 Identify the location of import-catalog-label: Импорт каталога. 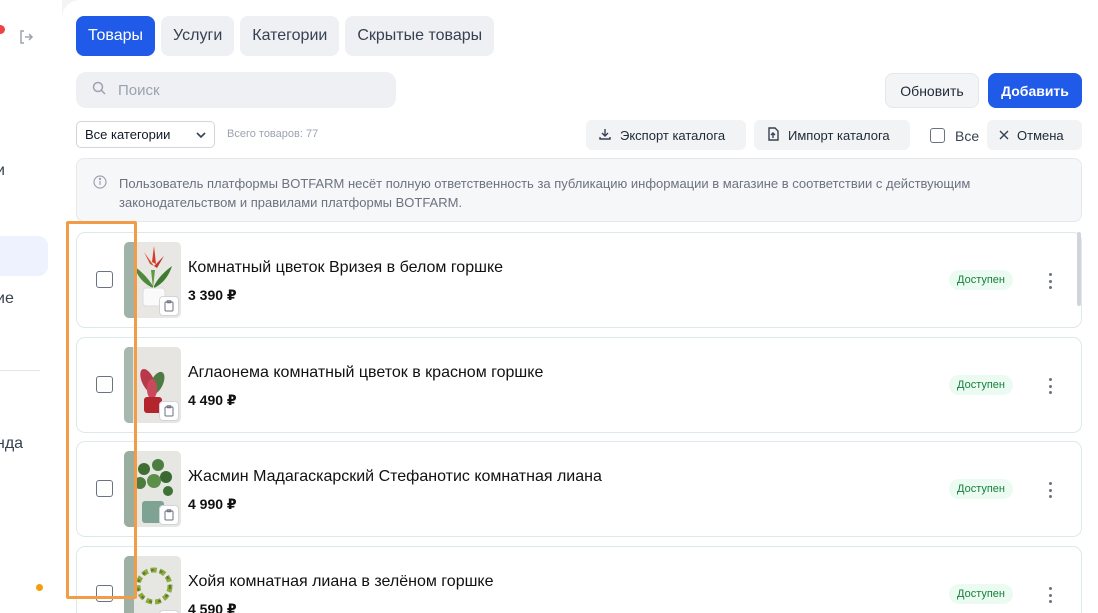
(839, 135).